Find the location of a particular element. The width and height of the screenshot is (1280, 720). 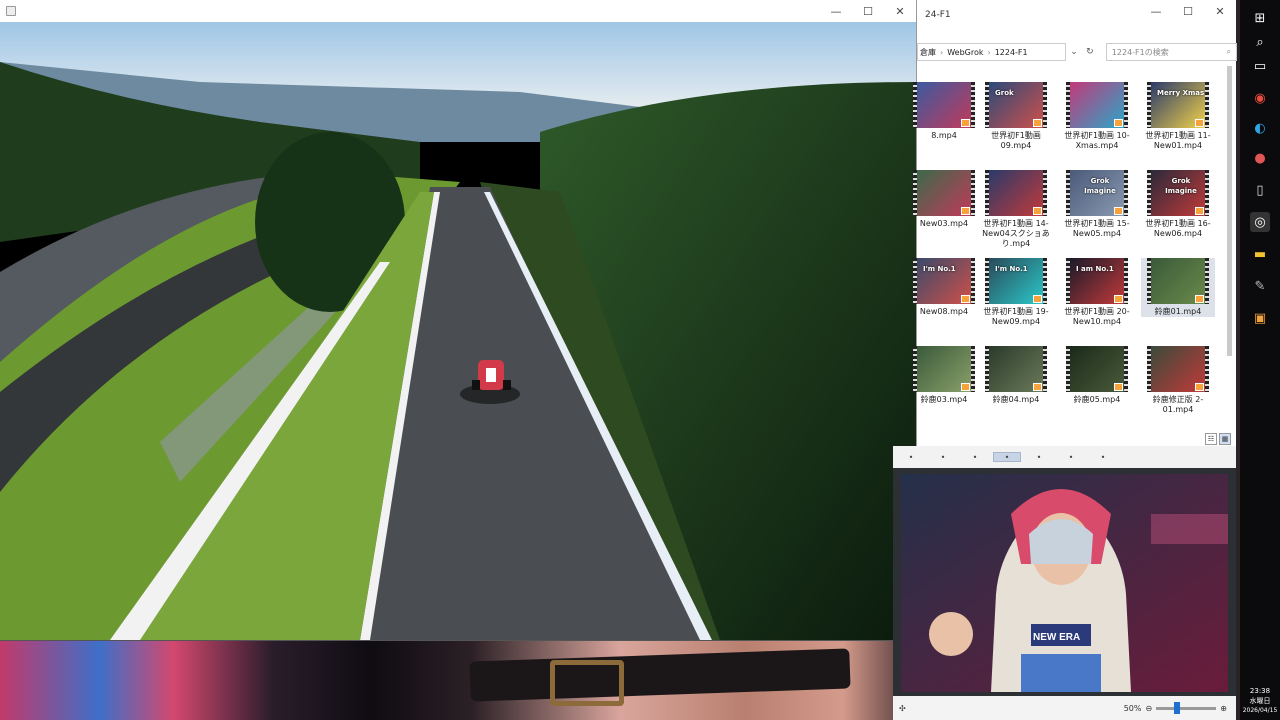

file-name: 8.mp4 is located at coordinates (944, 135).